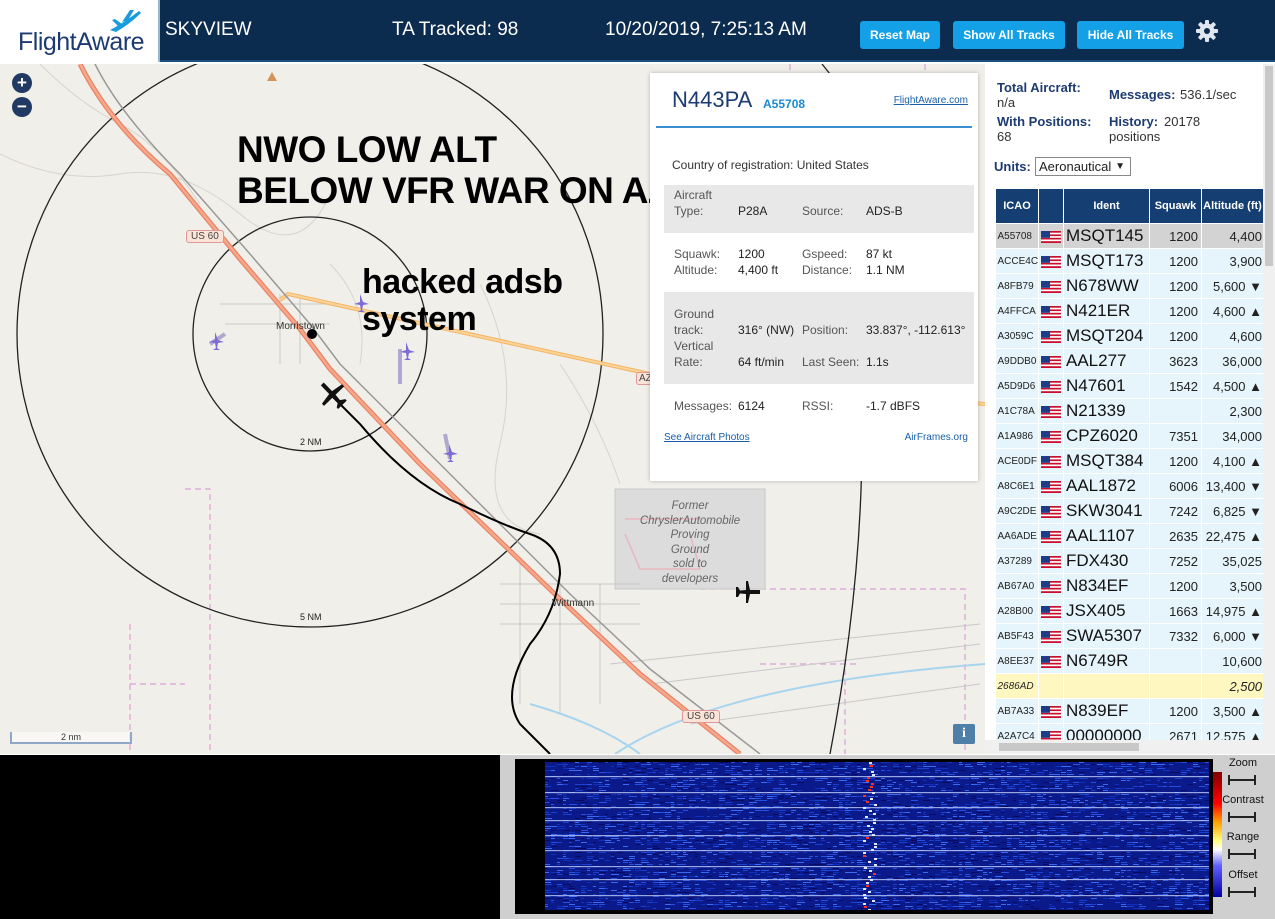  Describe the element at coordinates (868, 836) in the screenshot. I see `waterfall-display` at that location.